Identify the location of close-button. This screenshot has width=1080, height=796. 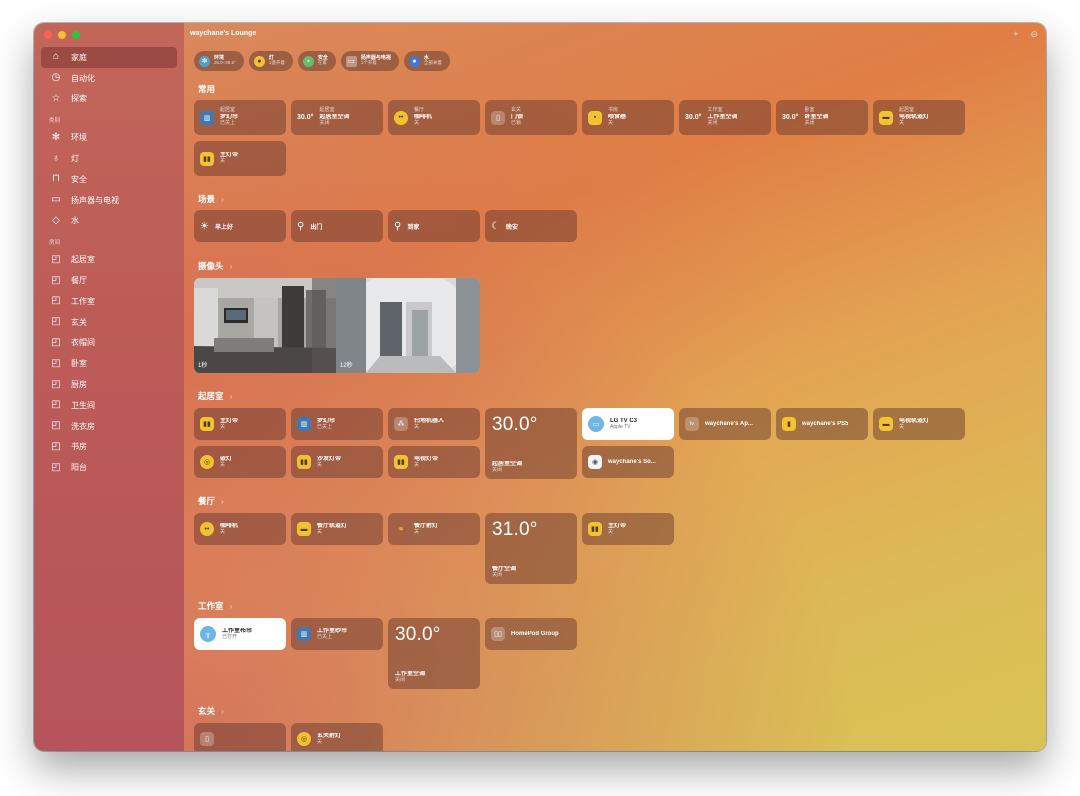
(48, 35).